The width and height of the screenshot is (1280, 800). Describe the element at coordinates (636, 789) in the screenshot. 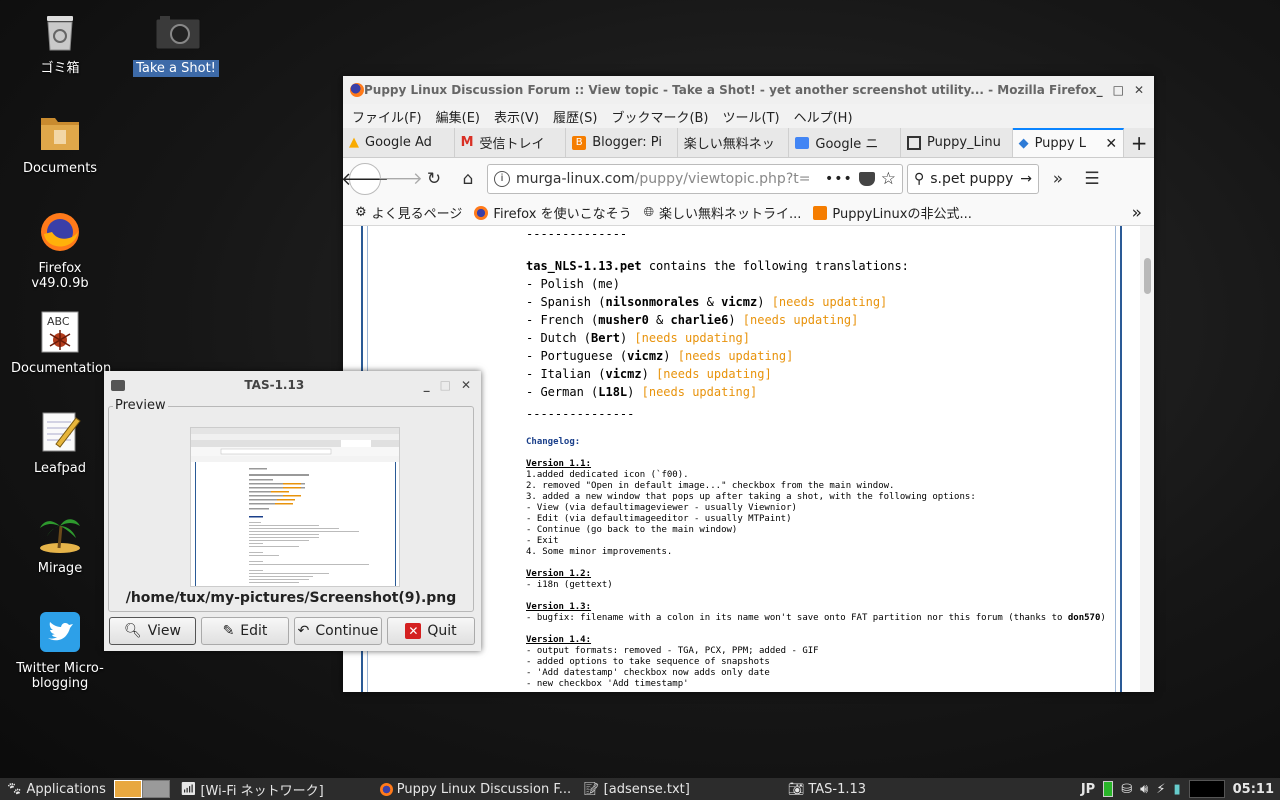

I see `taskbar-item-leafpad: 📝︎ [adsense.txt]` at that location.